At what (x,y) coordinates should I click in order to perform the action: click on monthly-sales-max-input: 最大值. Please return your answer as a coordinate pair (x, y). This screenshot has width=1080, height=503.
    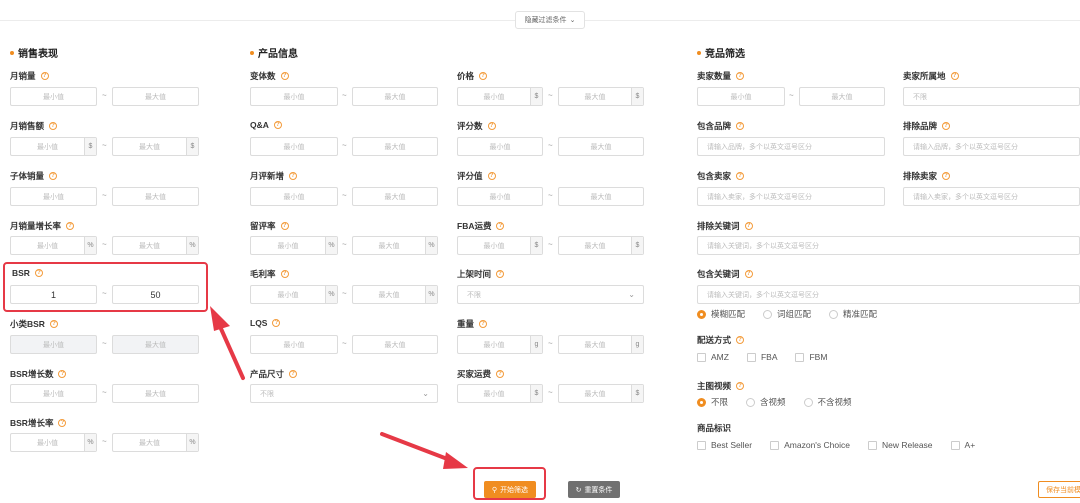
    Looking at the image, I should click on (155, 96).